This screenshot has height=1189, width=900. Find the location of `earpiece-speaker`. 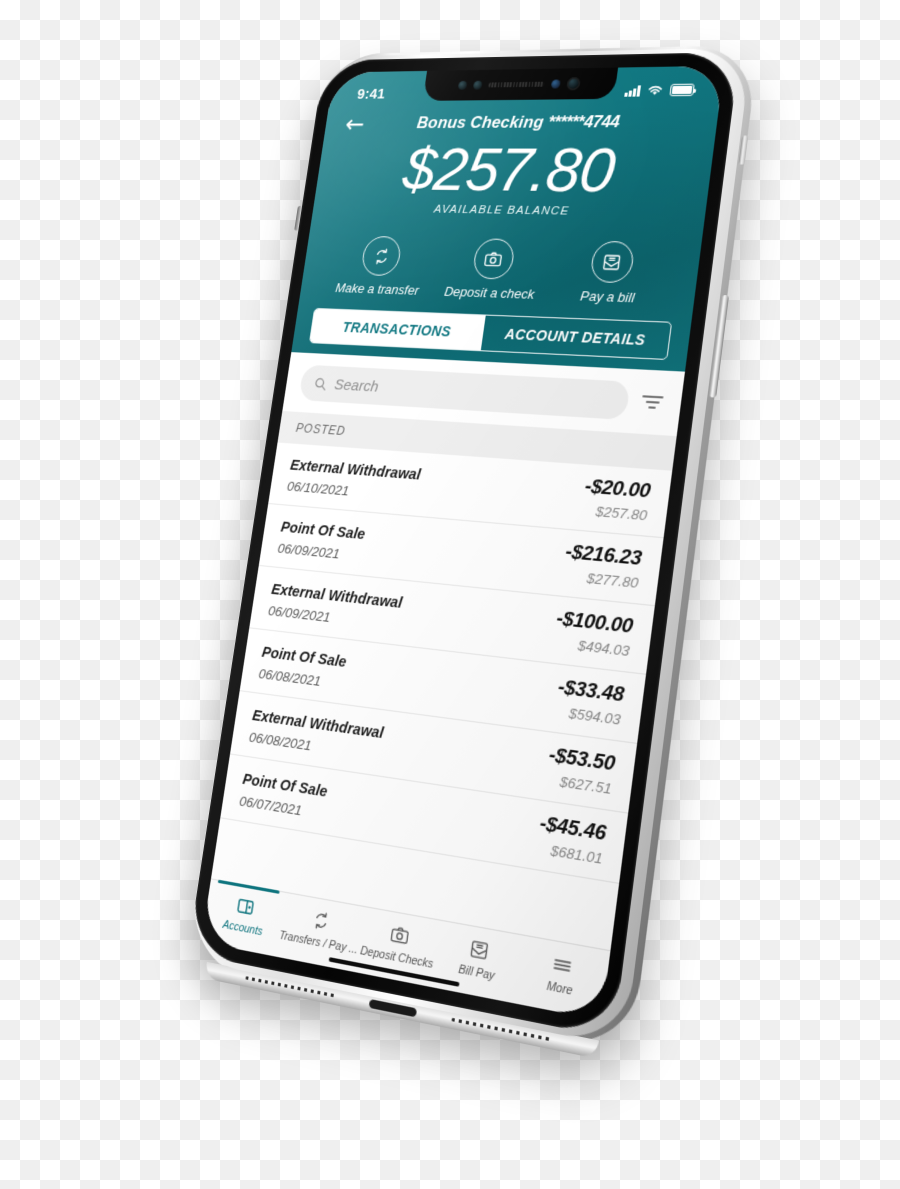

earpiece-speaker is located at coordinates (516, 84).